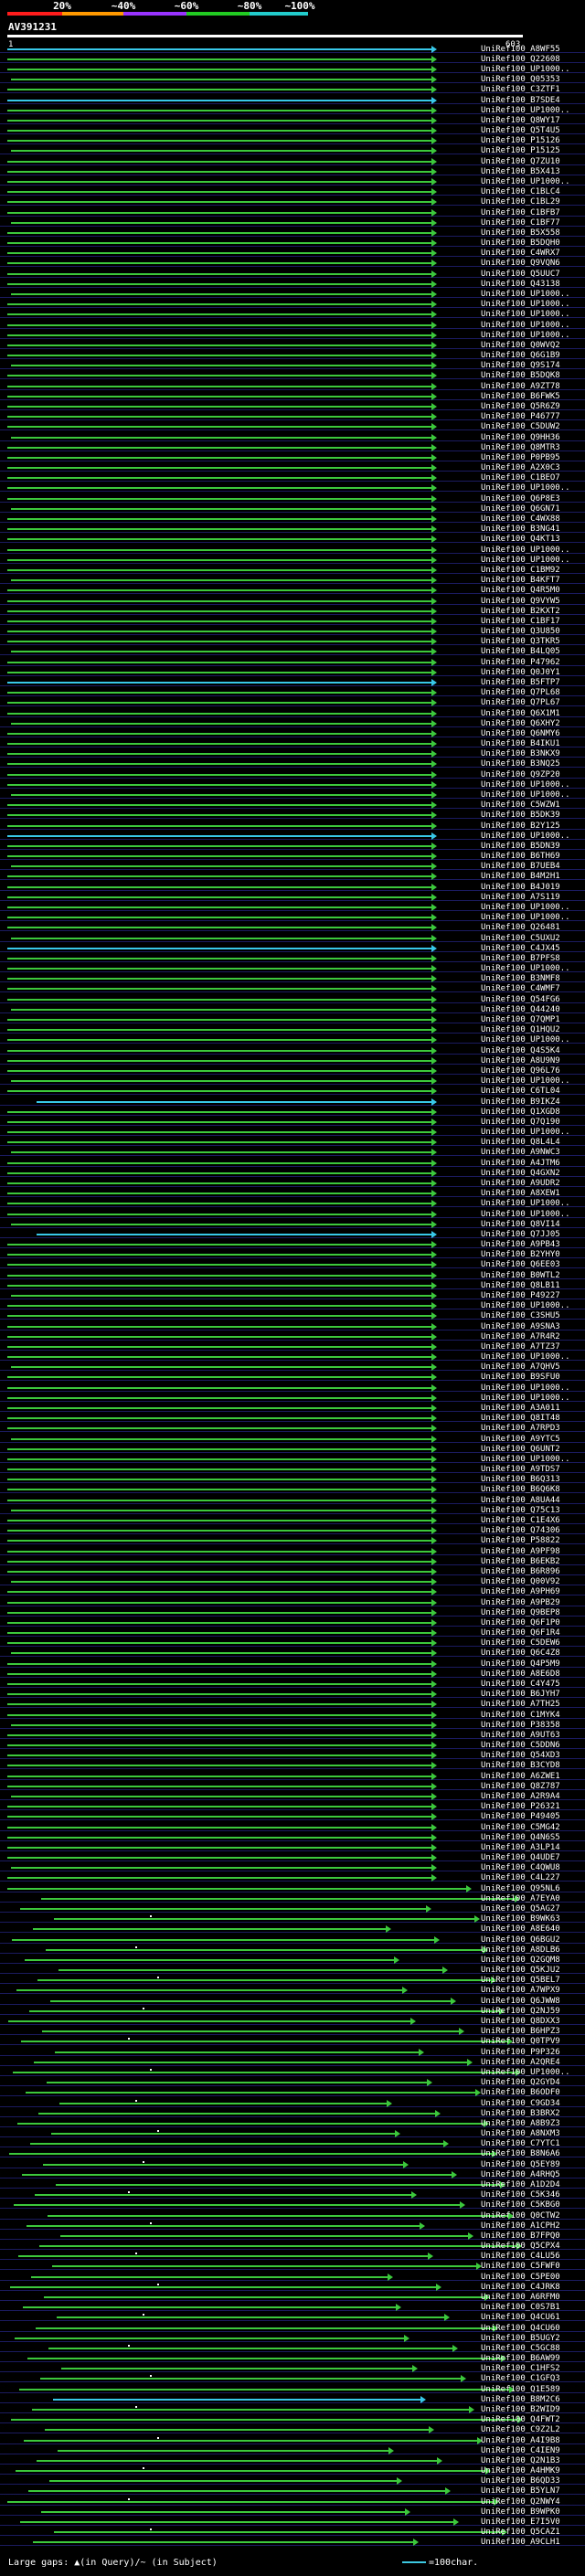  I want to click on hit-label: UniRef100_Q9VQN6, so click(520, 264).